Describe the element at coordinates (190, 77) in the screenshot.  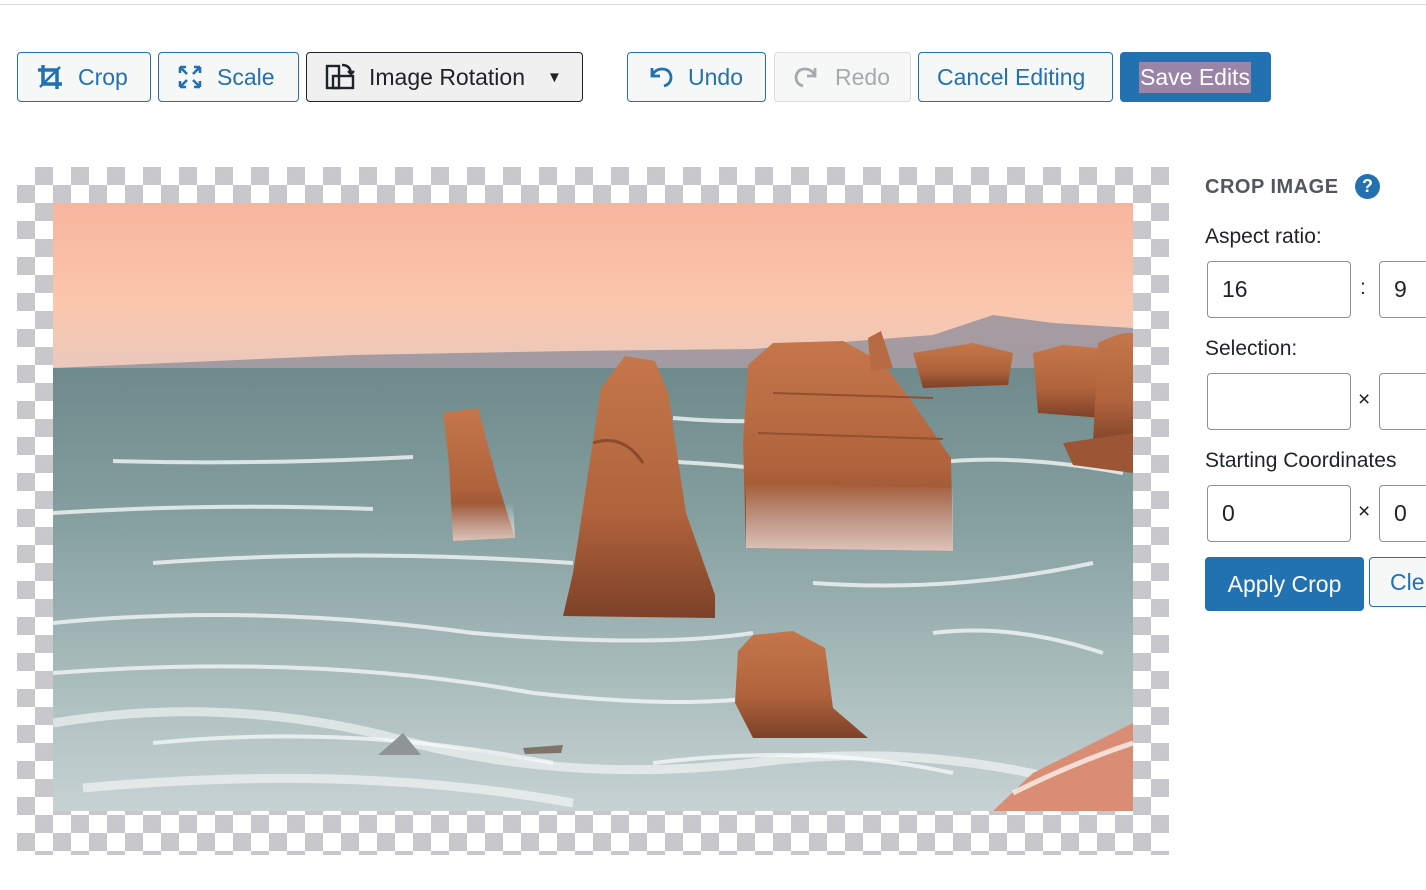
I see `scale-icon` at that location.